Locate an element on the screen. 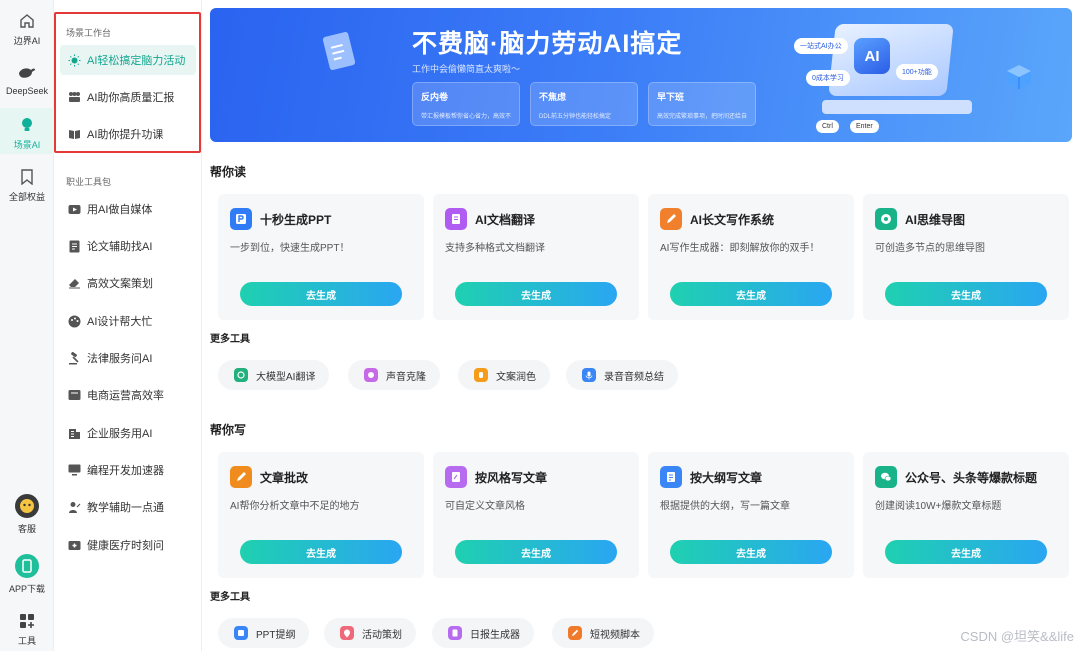 Image resolution: width=1080 pixels, height=651 pixels. nav-item-teaching: 教学辅助一点通 is located at coordinates (128, 507).